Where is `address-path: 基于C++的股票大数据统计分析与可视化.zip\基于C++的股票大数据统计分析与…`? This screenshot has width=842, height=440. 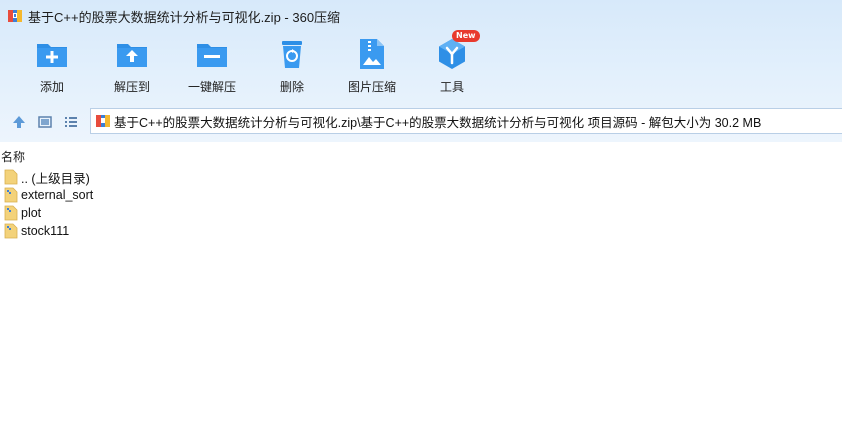 address-path: 基于C++的股票大数据统计分析与可视化.zip\基于C++的股票大数据统计分析与… is located at coordinates (438, 122).